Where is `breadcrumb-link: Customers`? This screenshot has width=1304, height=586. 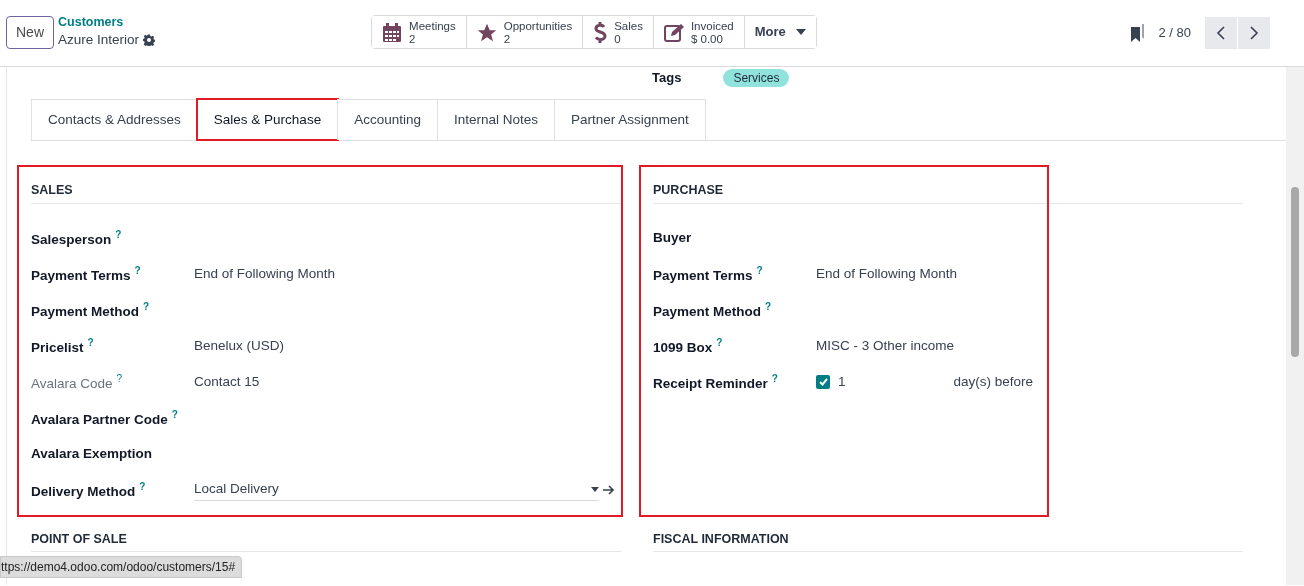 breadcrumb-link: Customers is located at coordinates (107, 23).